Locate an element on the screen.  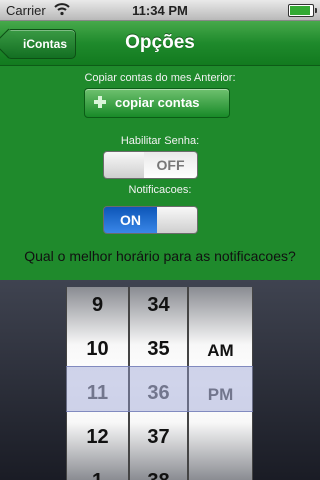
notifications-toggle: ON is located at coordinates (150, 220).